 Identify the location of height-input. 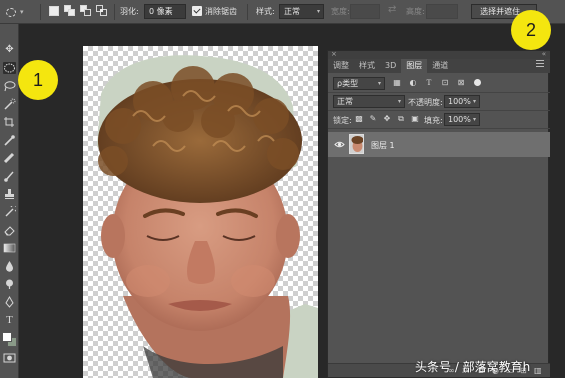
(442, 11).